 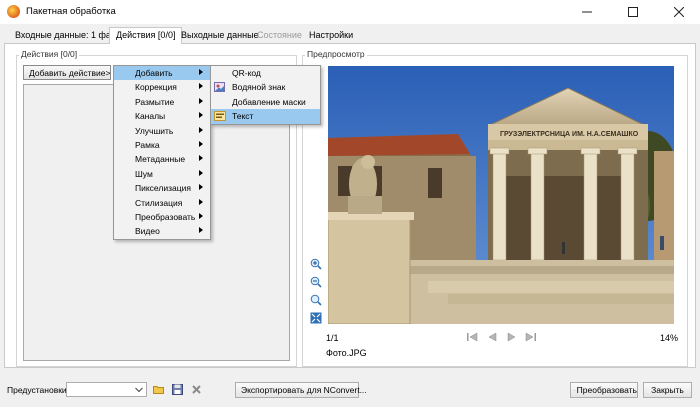 What do you see at coordinates (158, 389) in the screenshot?
I see `open-folder-icon` at bounding box center [158, 389].